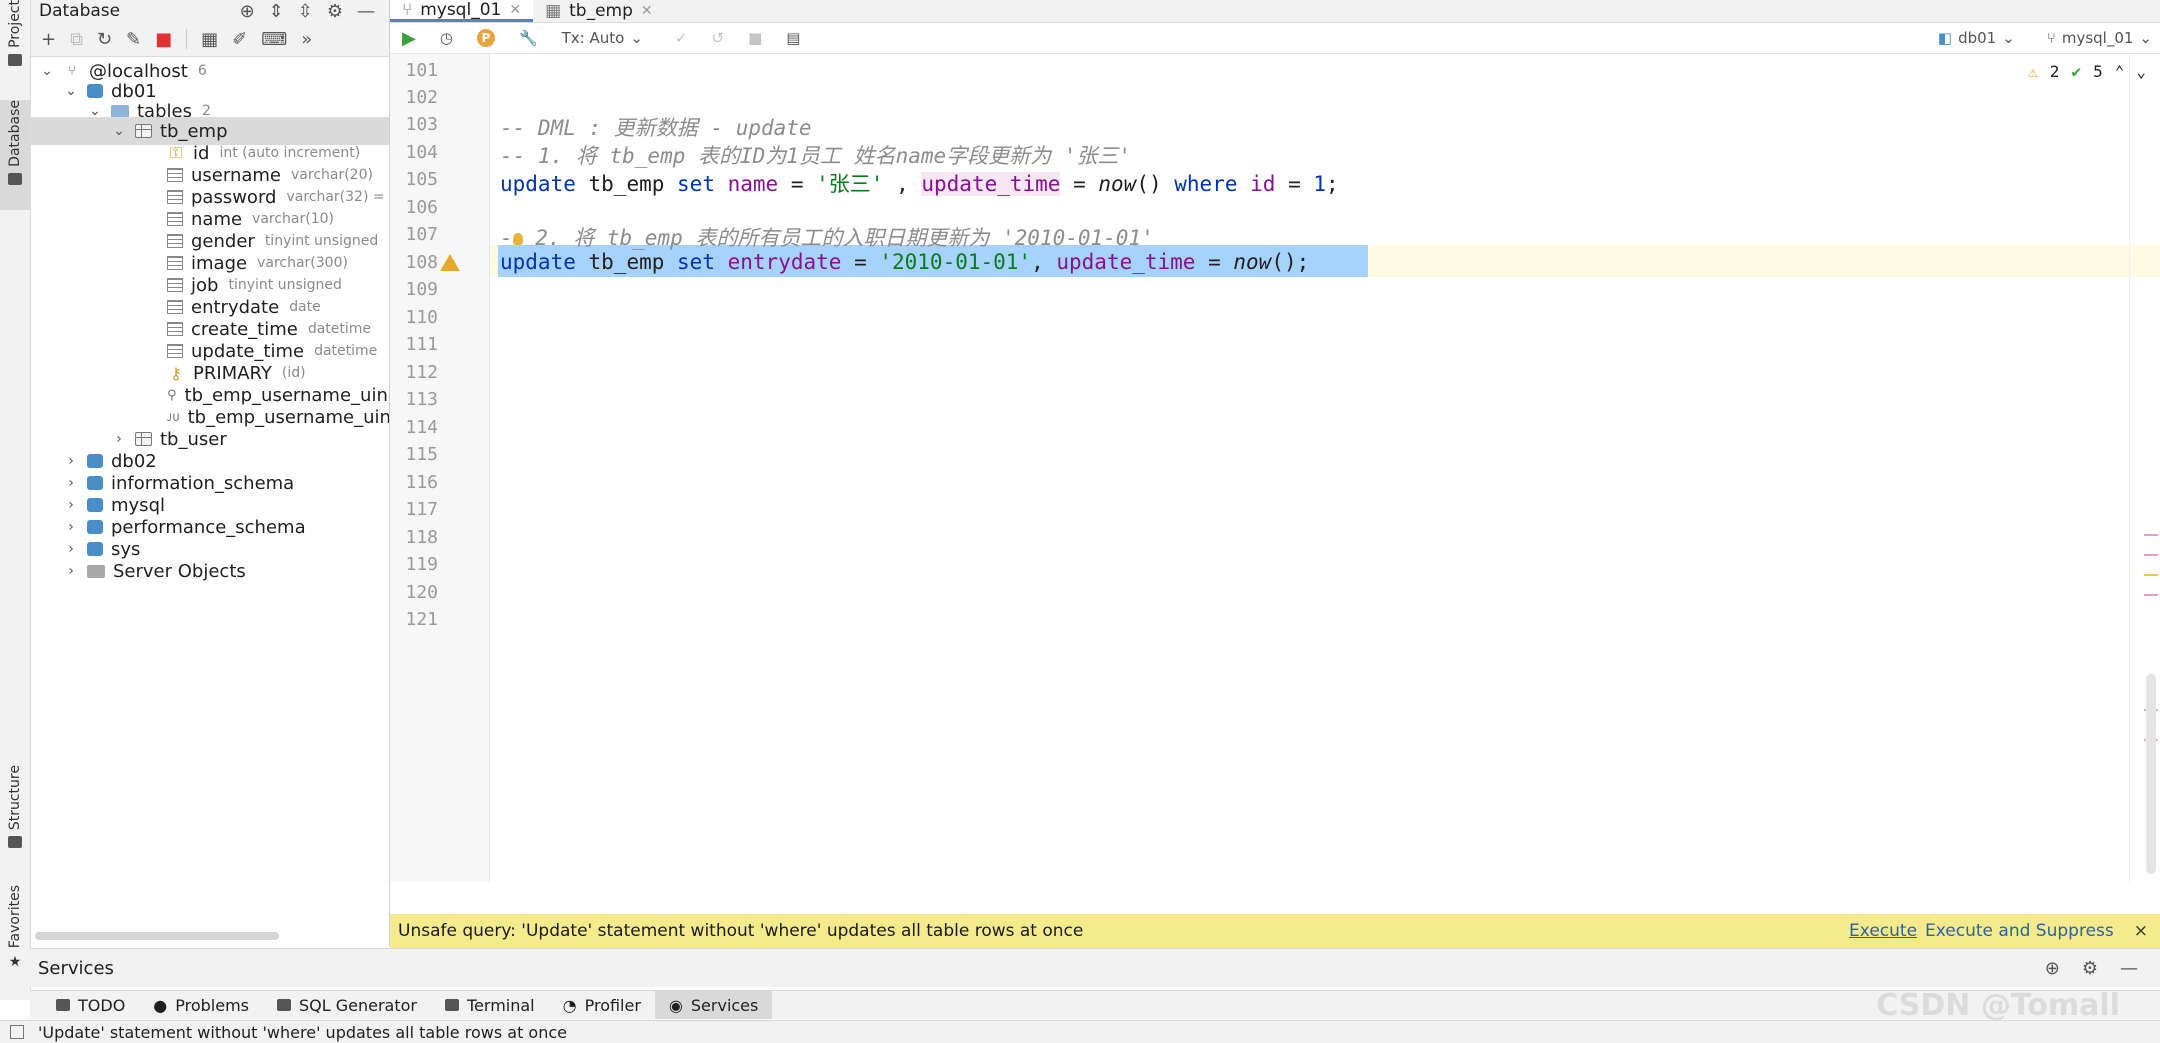 The image size is (2160, 1043). What do you see at coordinates (599, 11) in the screenshot?
I see `tab-tb-emp: ▦ tb_emp ✕` at bounding box center [599, 11].